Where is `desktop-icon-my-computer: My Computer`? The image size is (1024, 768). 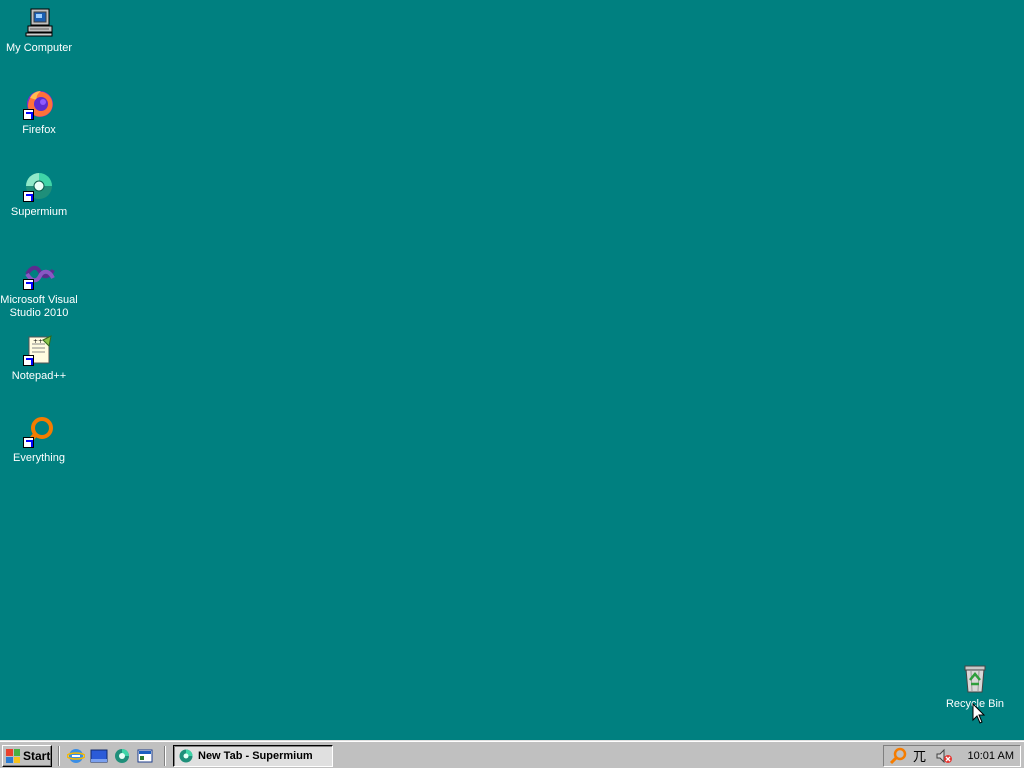 desktop-icon-my-computer: My Computer is located at coordinates (39, 30).